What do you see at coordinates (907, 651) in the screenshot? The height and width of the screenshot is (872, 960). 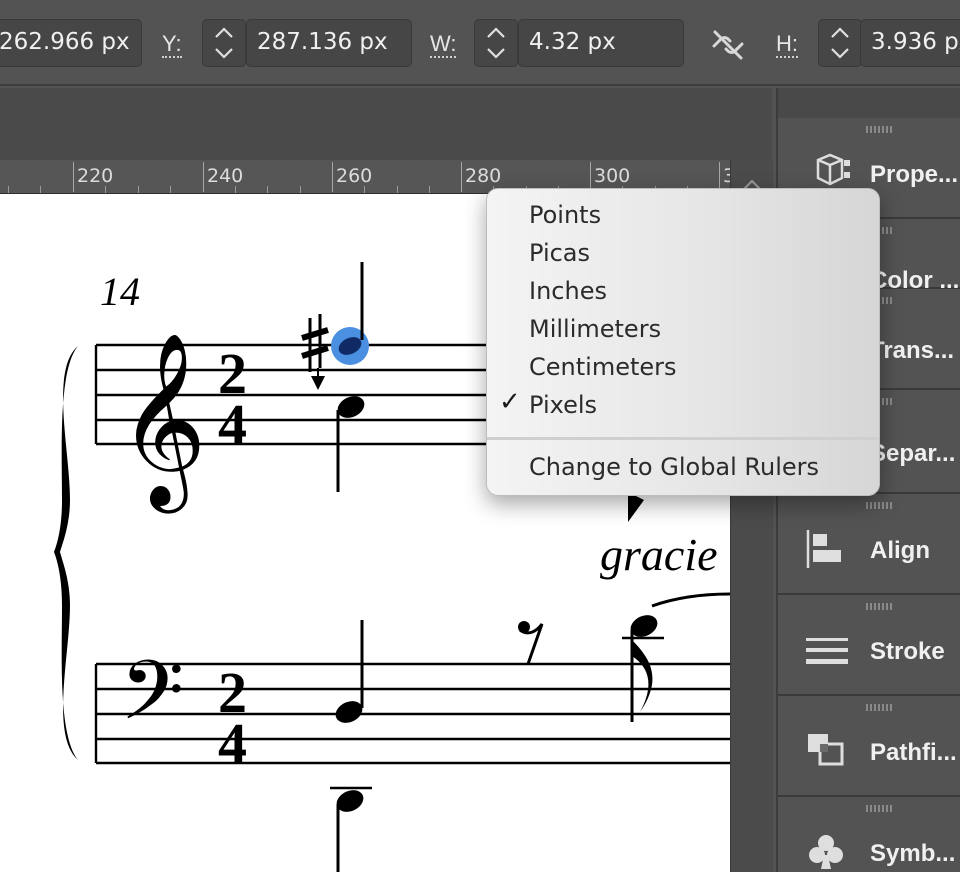 I see `panel-label: Stroke` at bounding box center [907, 651].